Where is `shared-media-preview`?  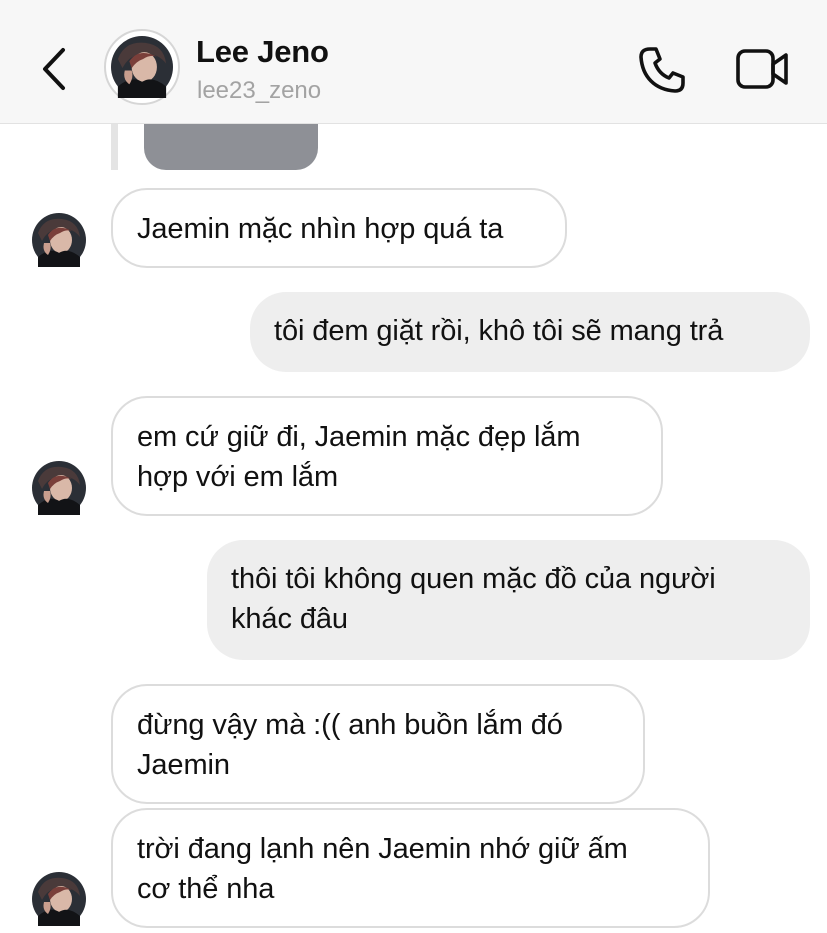
shared-media-preview is located at coordinates (231, 147).